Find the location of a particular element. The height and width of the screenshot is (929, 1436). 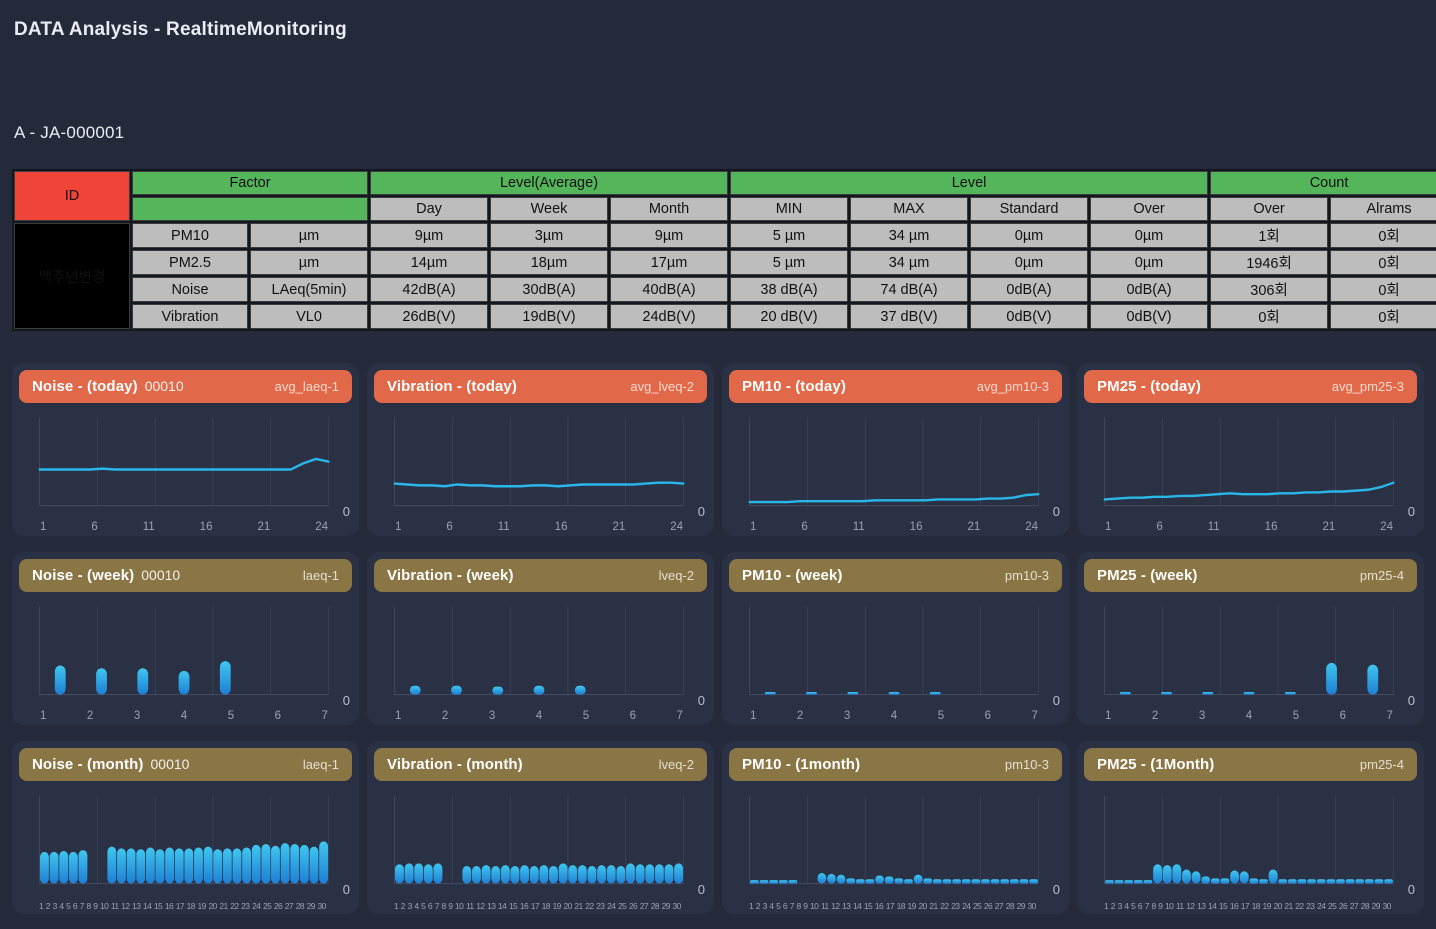

card-sensor-tag: avg_lveq-2 is located at coordinates (662, 386).